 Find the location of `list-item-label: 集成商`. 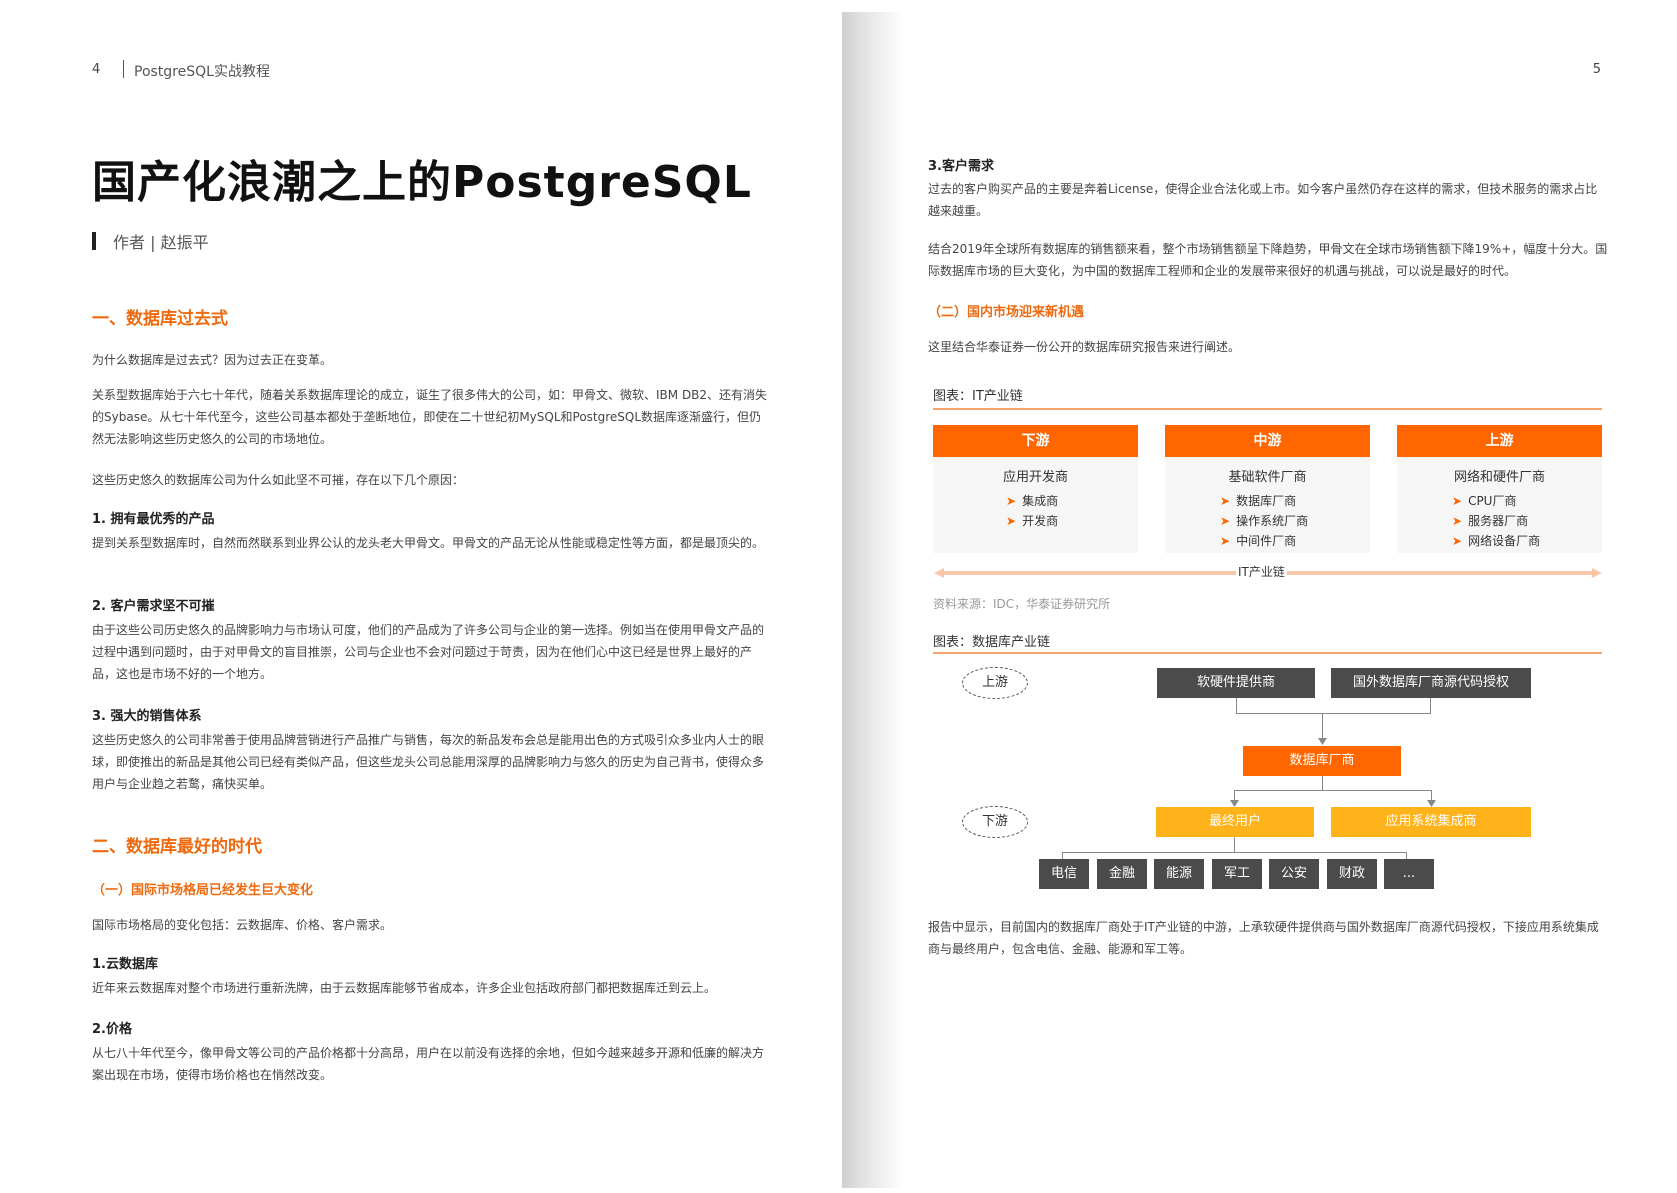

list-item-label: 集成商 is located at coordinates (1040, 501).